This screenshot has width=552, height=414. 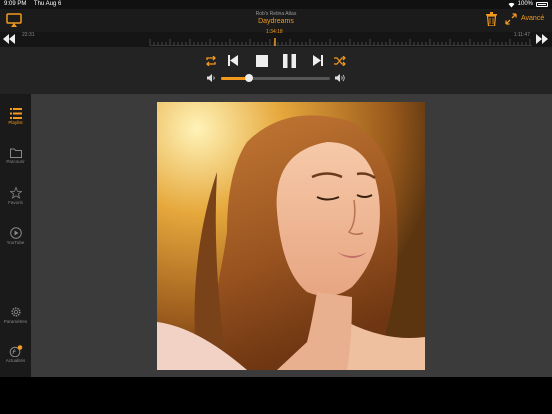 I want to click on timeline-ruler, so click(x=276, y=42).